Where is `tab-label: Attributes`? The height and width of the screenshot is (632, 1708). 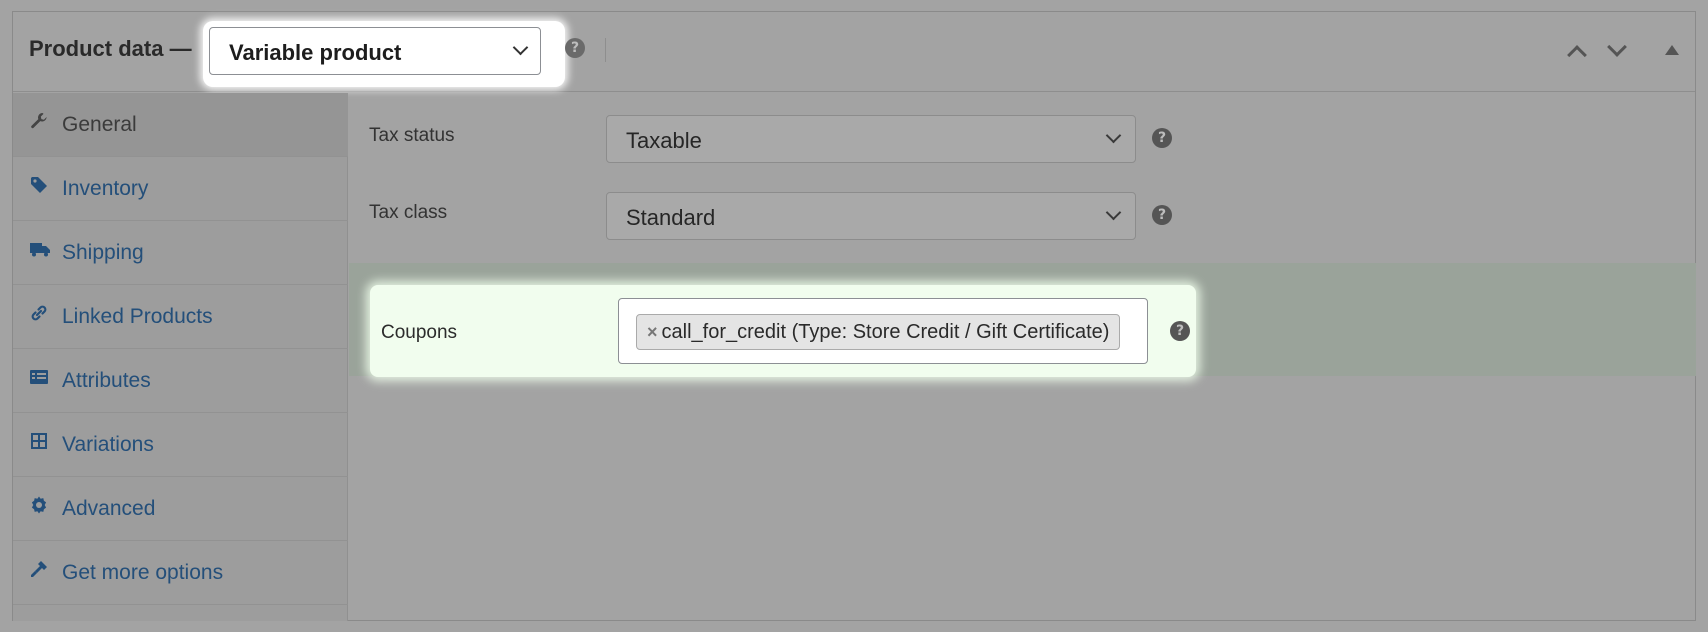 tab-label: Attributes is located at coordinates (106, 380).